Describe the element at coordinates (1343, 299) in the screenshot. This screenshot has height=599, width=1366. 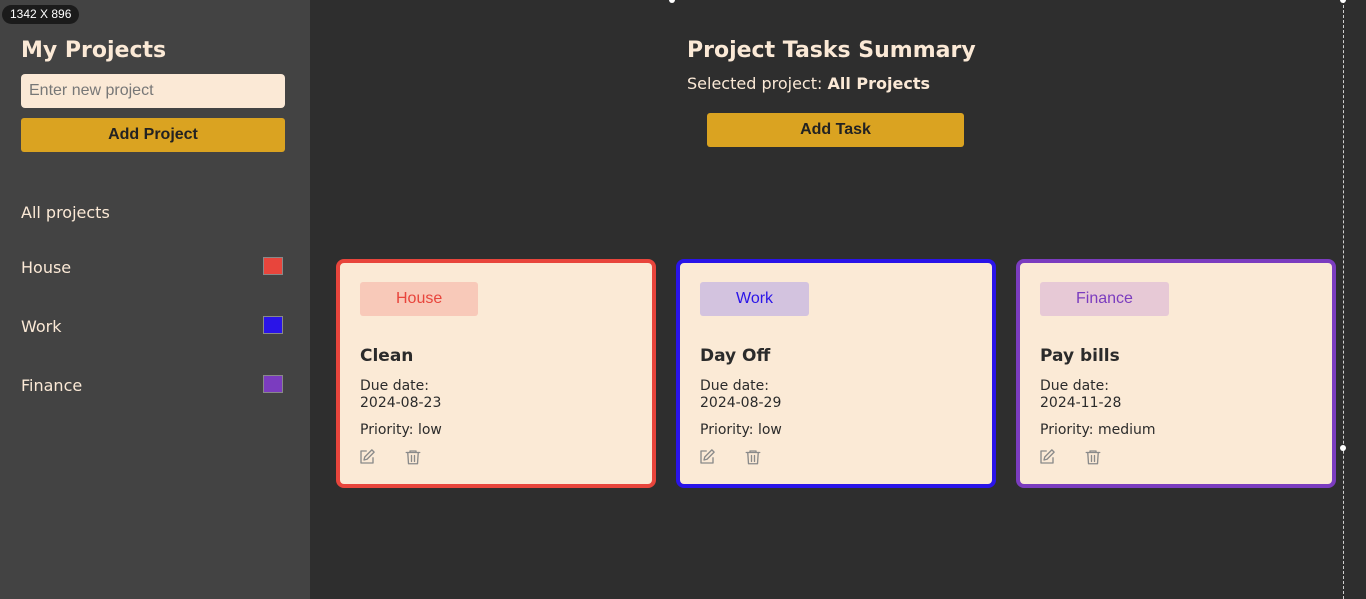
I see `frame-right-edge` at that location.